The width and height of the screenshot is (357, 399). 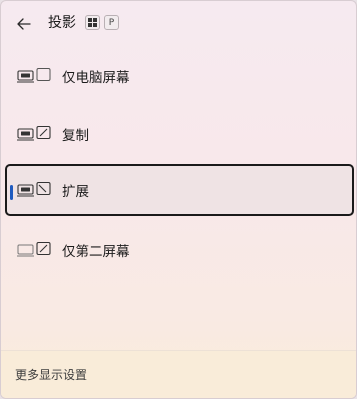 What do you see at coordinates (75, 192) in the screenshot?
I see `option-label: 扩展` at bounding box center [75, 192].